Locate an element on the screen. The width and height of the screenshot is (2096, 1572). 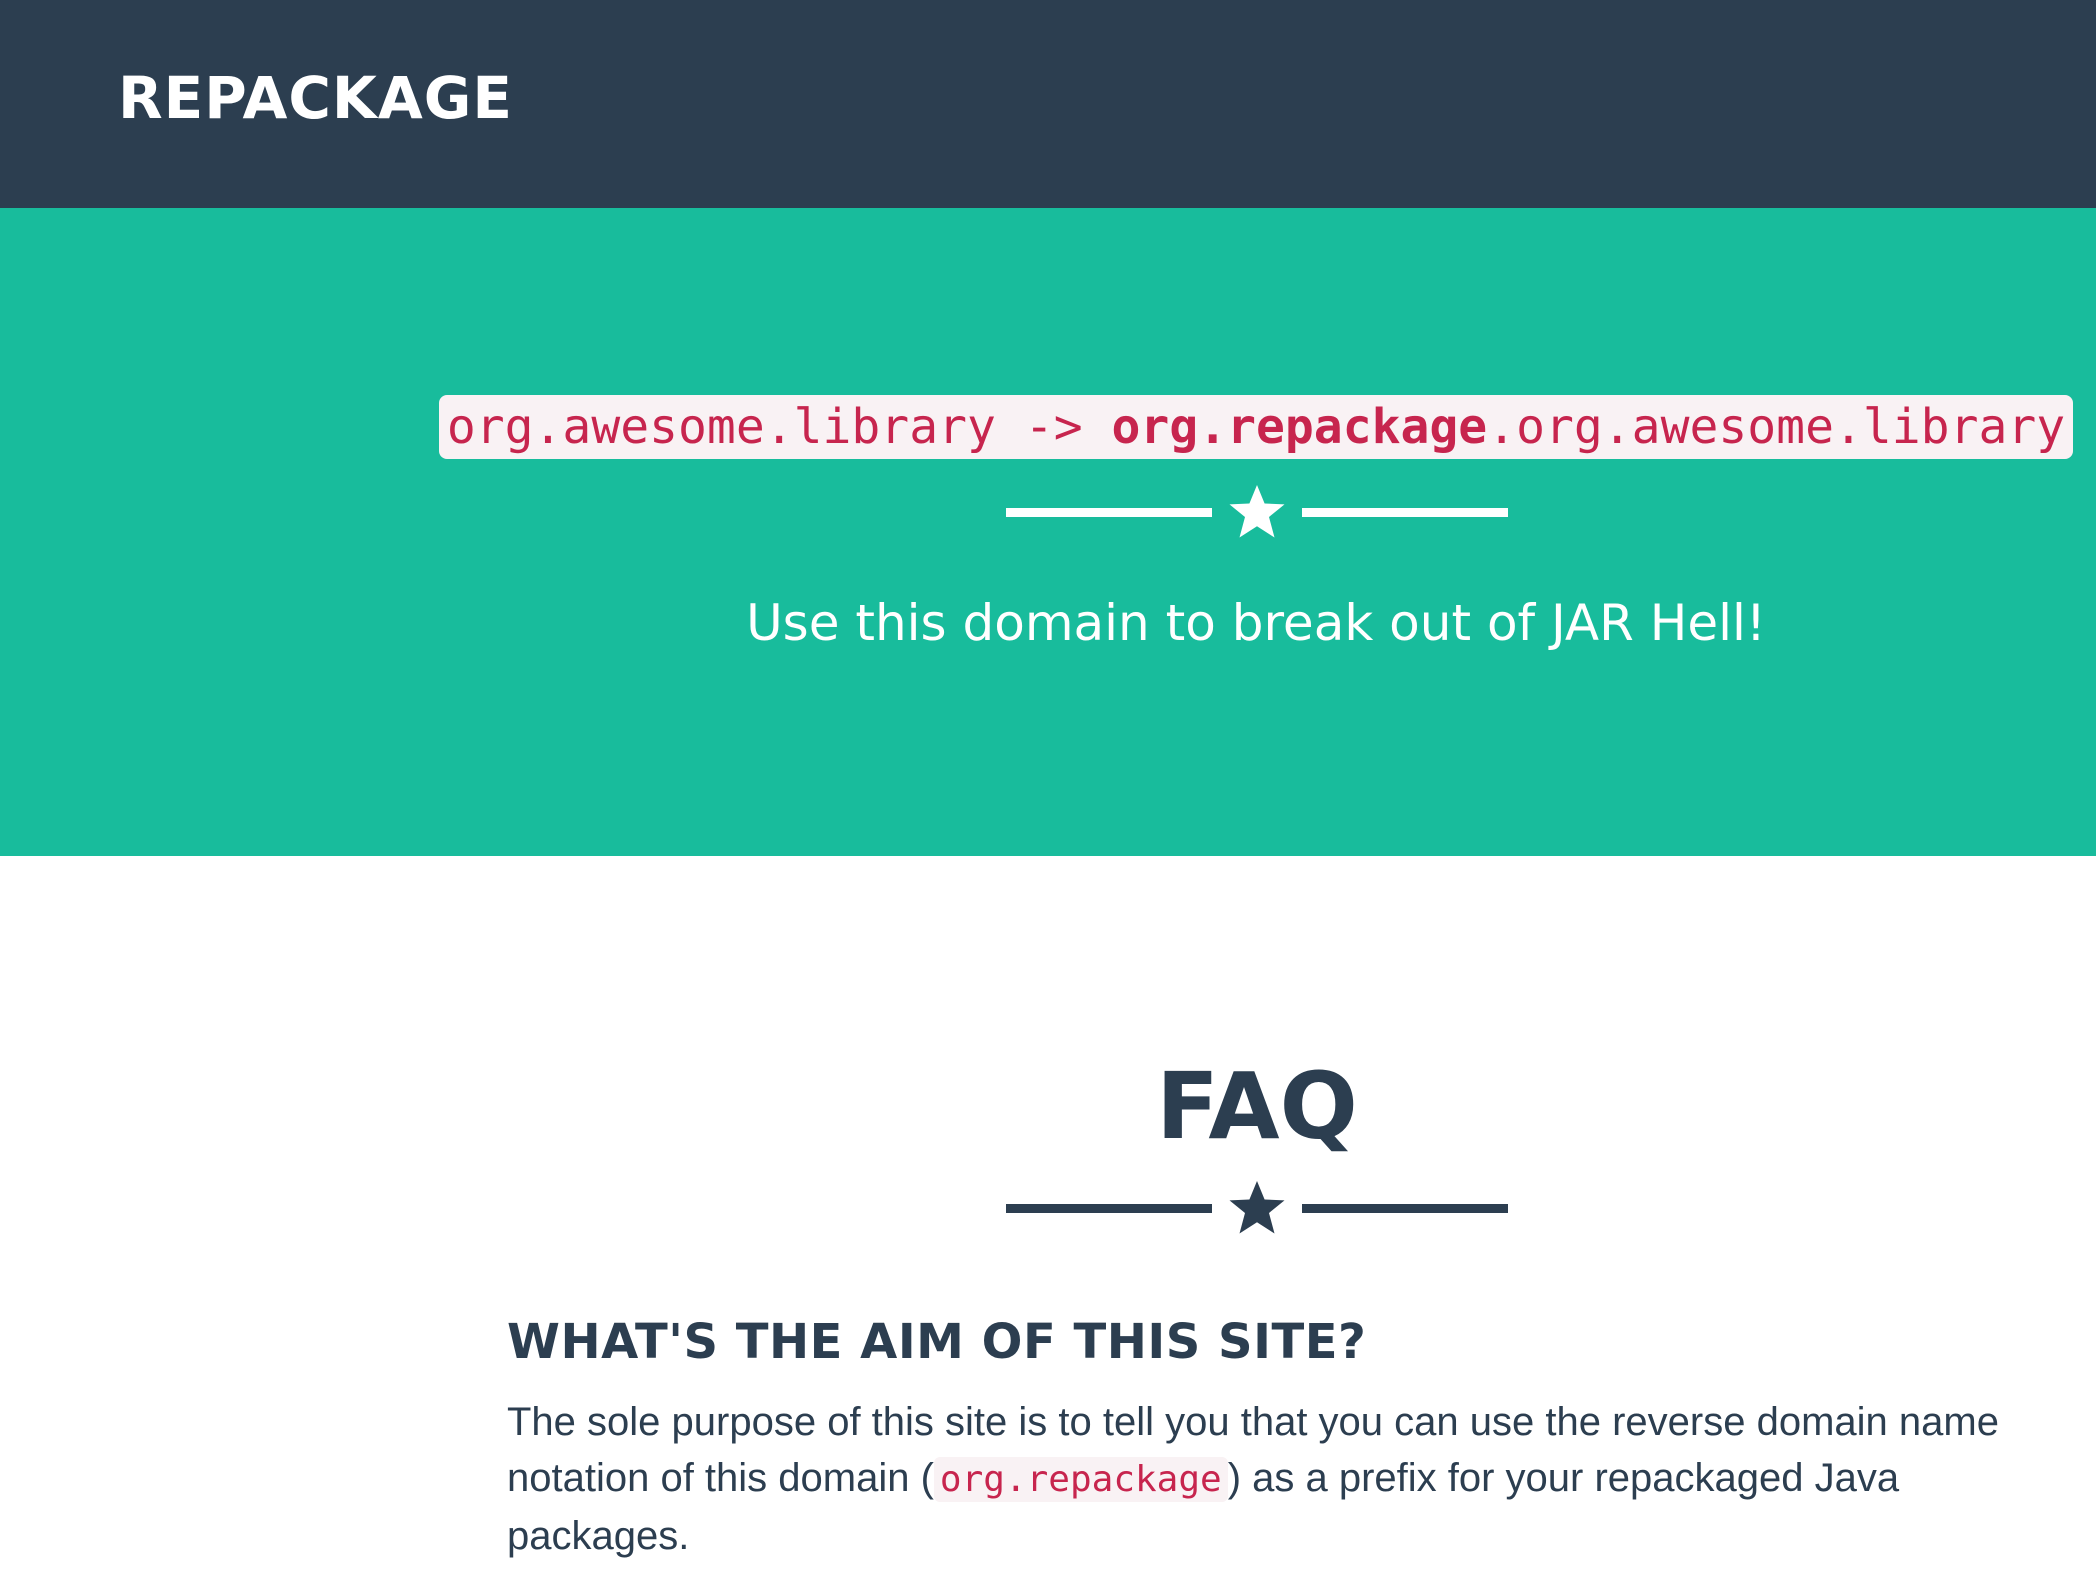
faq-star-divider is located at coordinates (1257, 1208).